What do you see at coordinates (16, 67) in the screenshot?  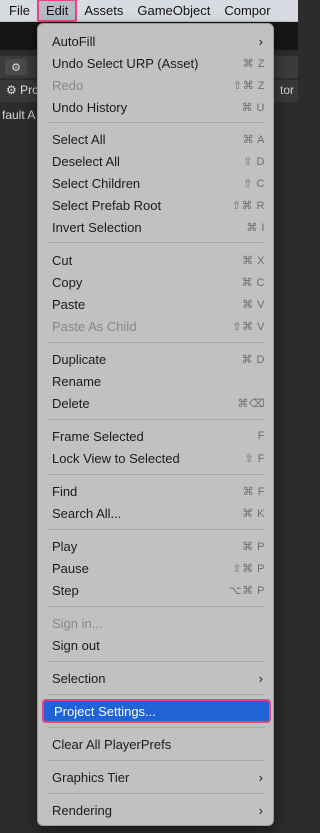 I see `gear-icon: ⚙` at bounding box center [16, 67].